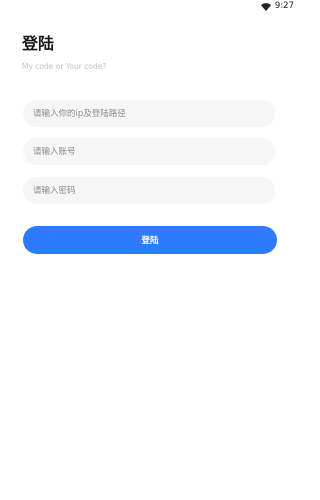 The image size is (320, 500). I want to click on status-time: 9:27, so click(284, 6).